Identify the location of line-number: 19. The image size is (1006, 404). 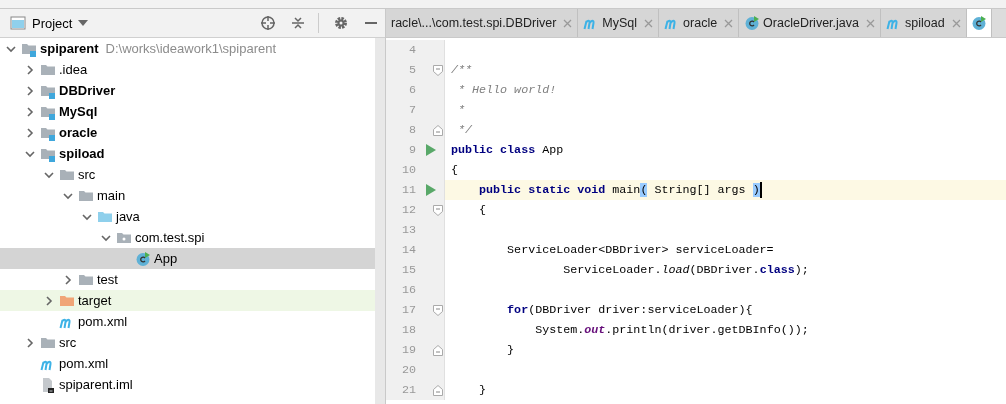
(403, 350).